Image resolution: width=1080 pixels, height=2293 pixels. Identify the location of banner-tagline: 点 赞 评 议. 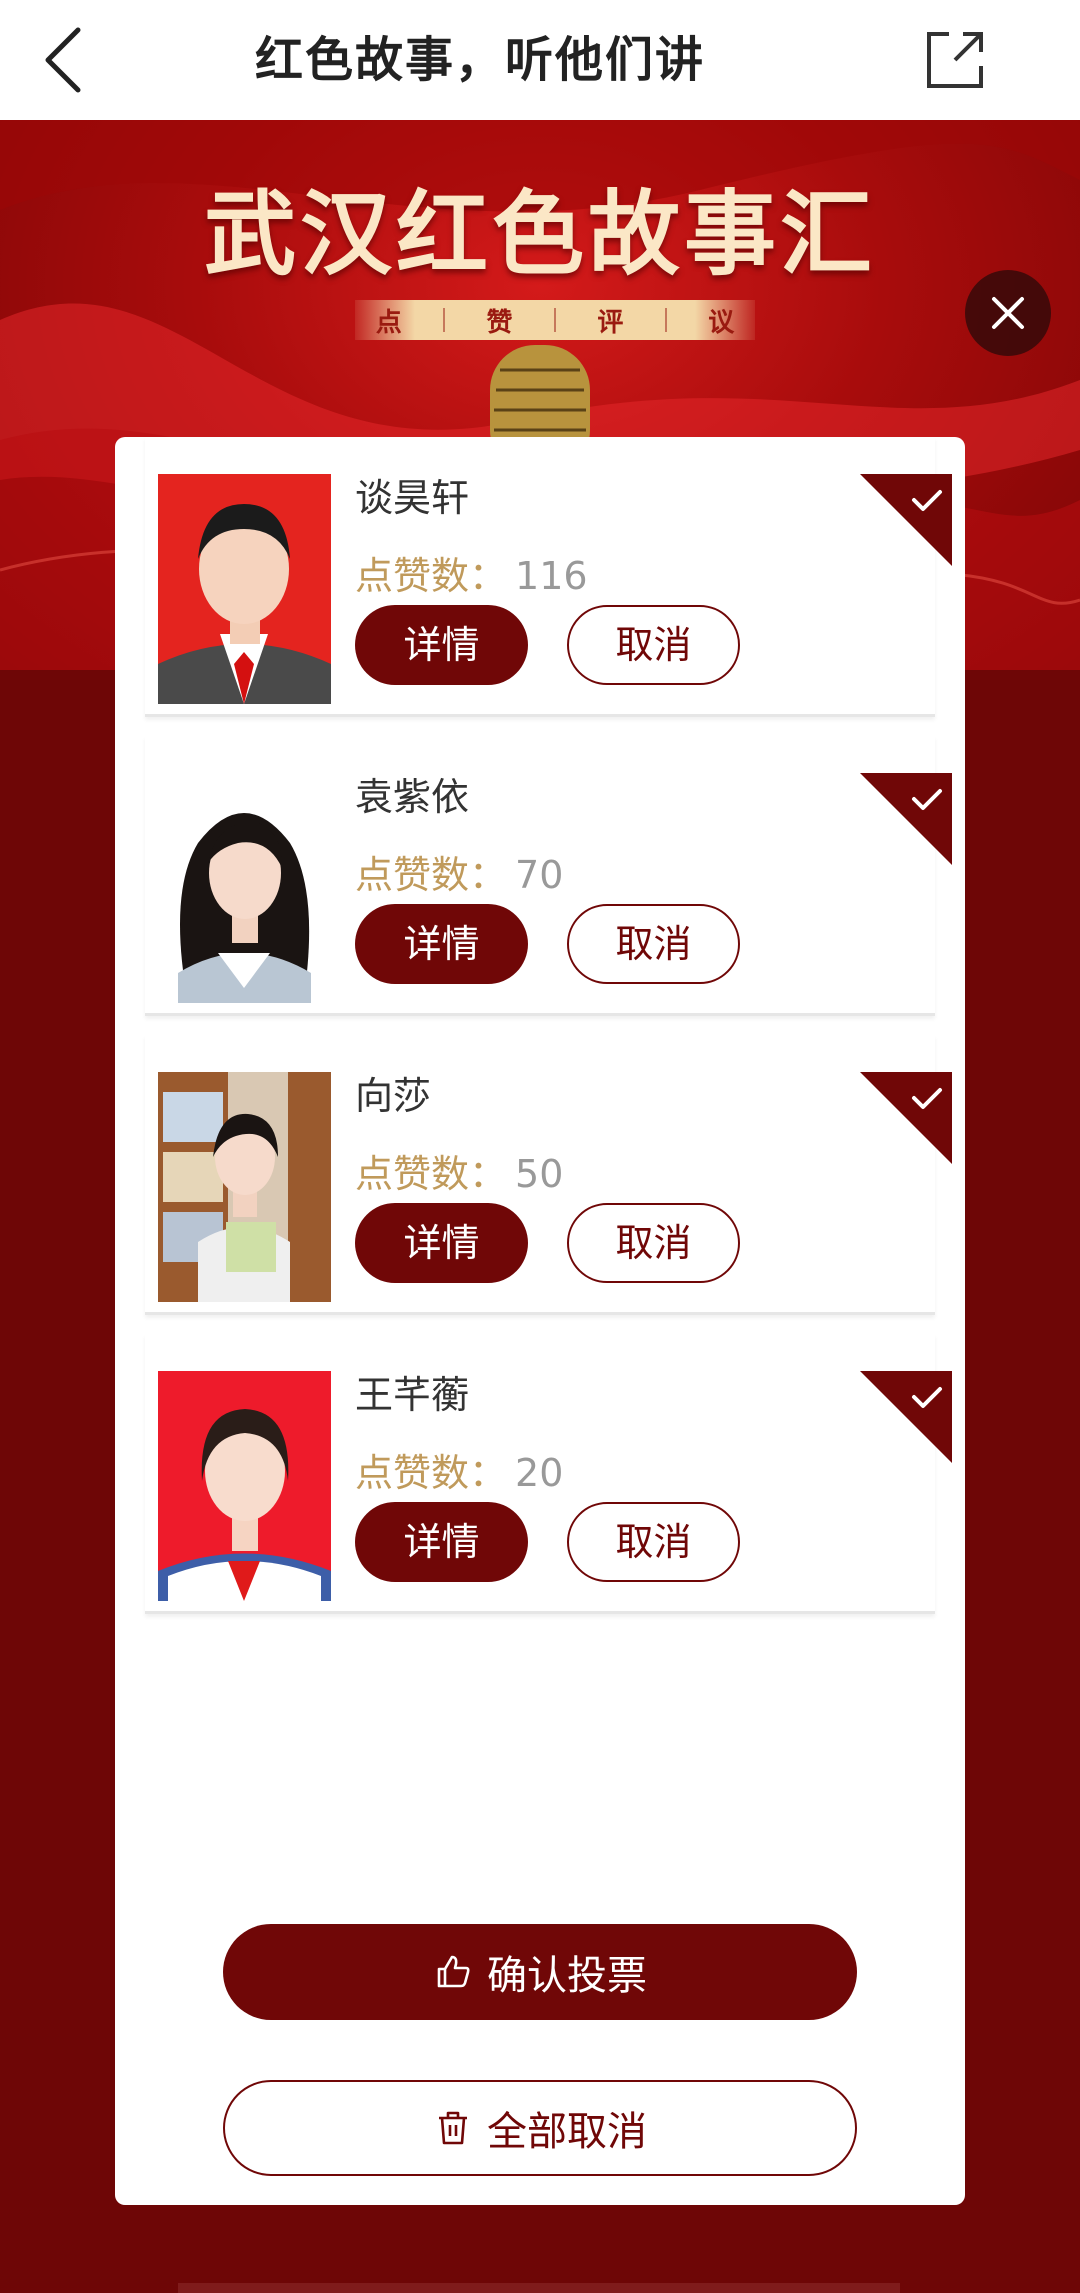
(555, 320).